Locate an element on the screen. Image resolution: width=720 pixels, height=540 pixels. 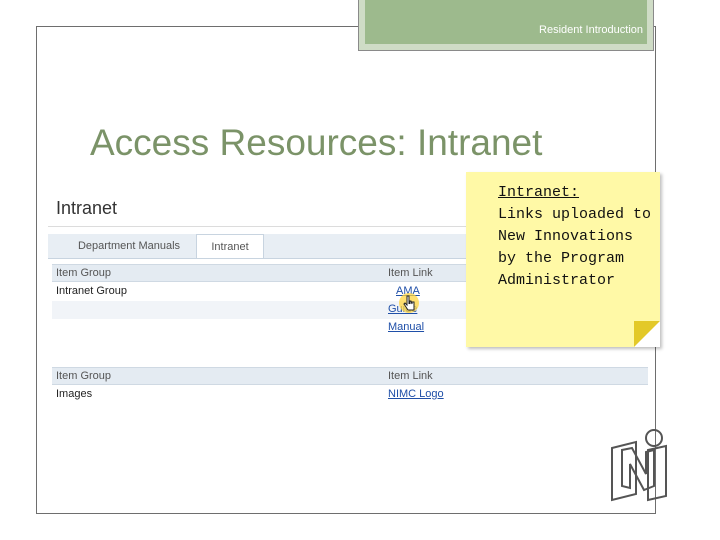
header-text: Resident Introduction is located at coordinates (591, 30).